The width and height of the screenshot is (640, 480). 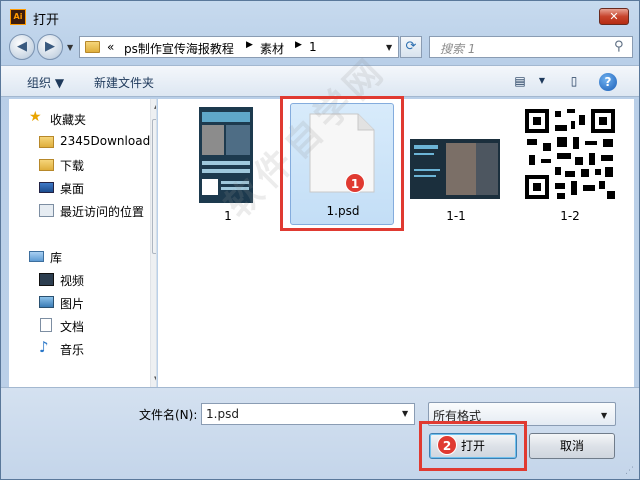 What do you see at coordinates (226, 155) in the screenshot?
I see `poster-thumbnail` at bounding box center [226, 155].